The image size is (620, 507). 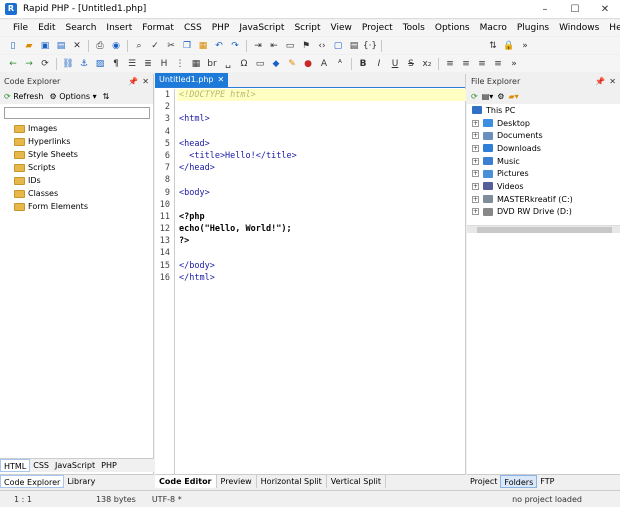 I want to click on align-left-icon: ≡, so click(x=450, y=64).